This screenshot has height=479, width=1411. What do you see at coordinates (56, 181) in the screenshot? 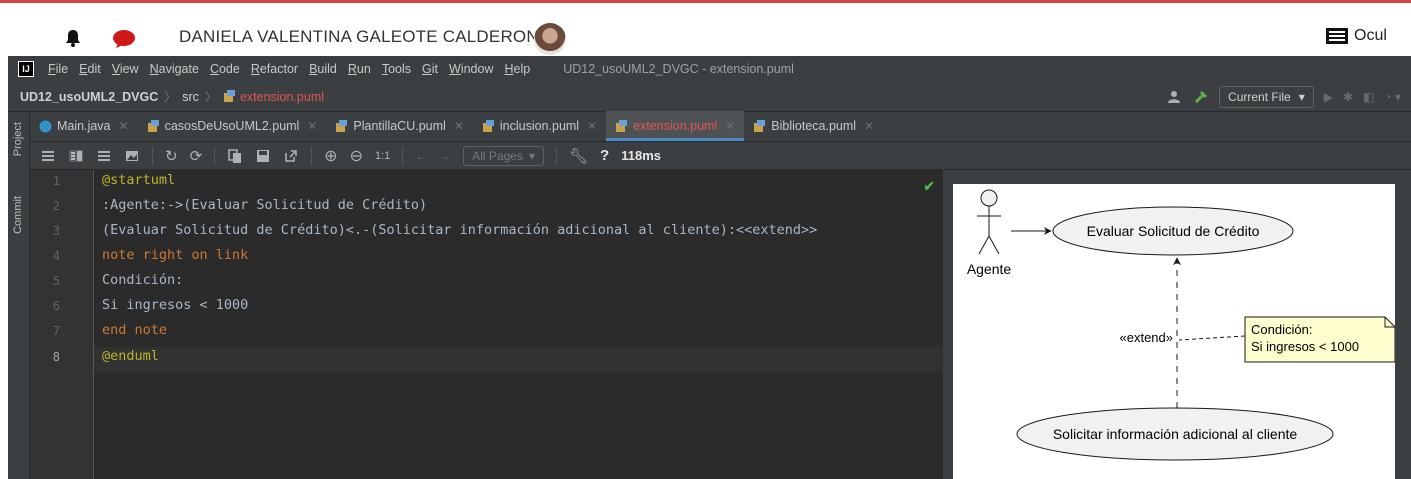
I see `line-number: 1` at bounding box center [56, 181].